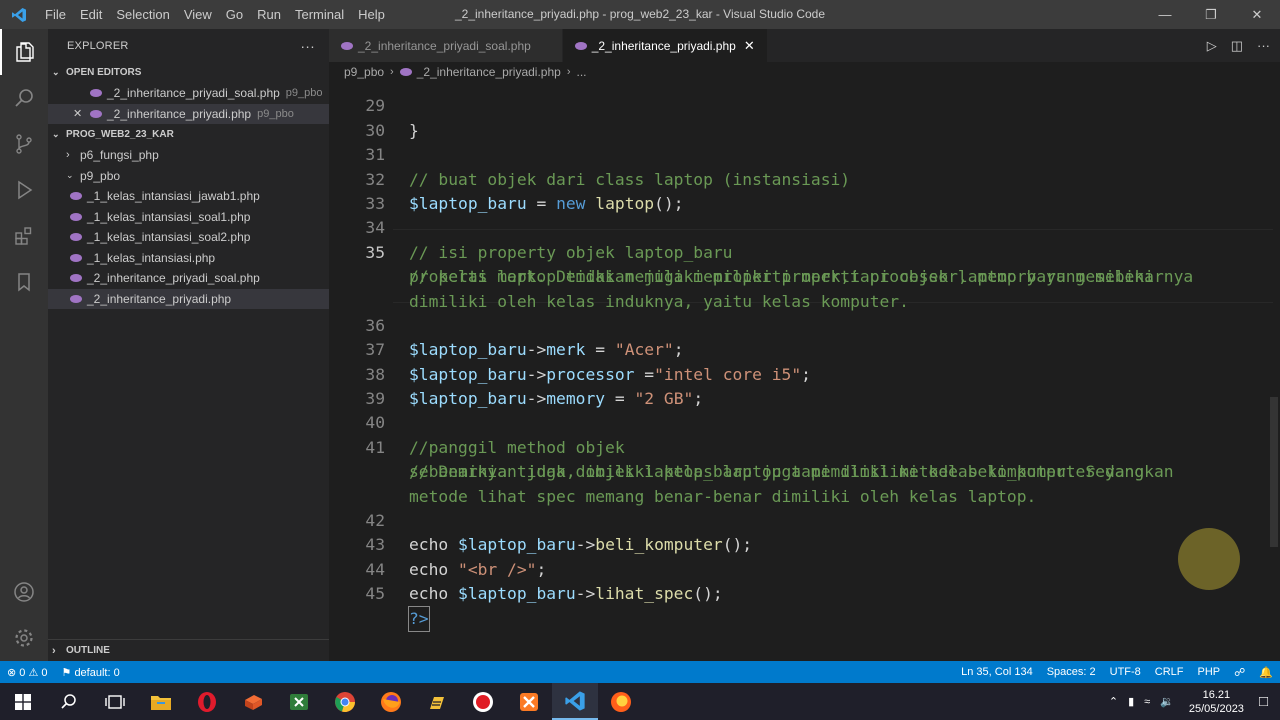 The width and height of the screenshot is (1280, 720). I want to click on file-item: _1_kelas_intansiasi_jawab1.php, so click(188, 196).